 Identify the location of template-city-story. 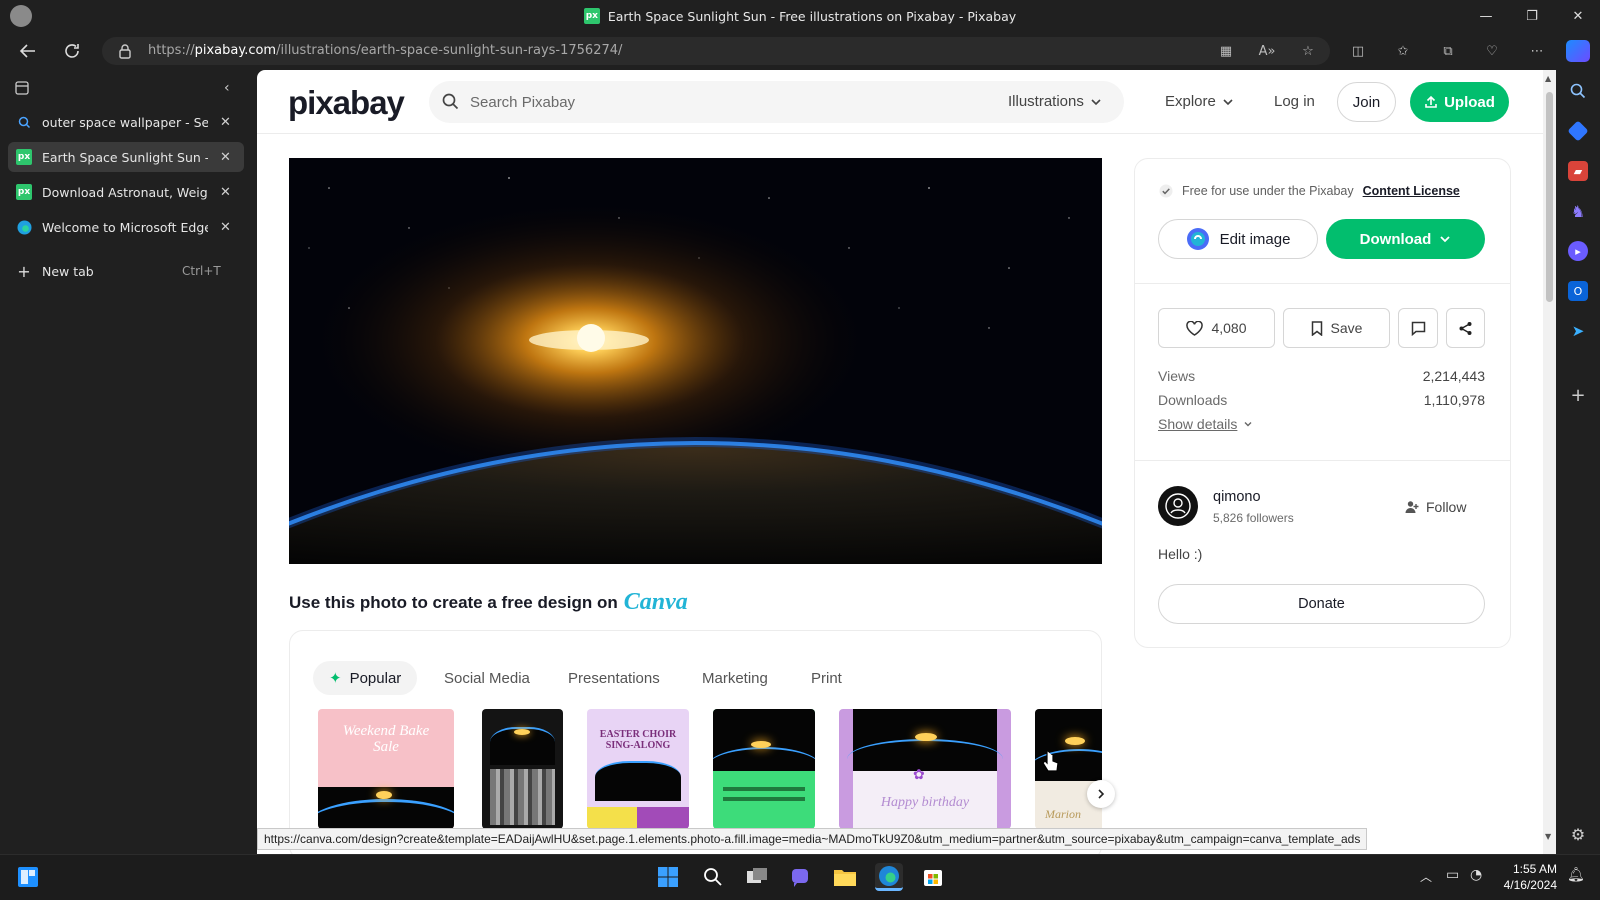
(522, 769).